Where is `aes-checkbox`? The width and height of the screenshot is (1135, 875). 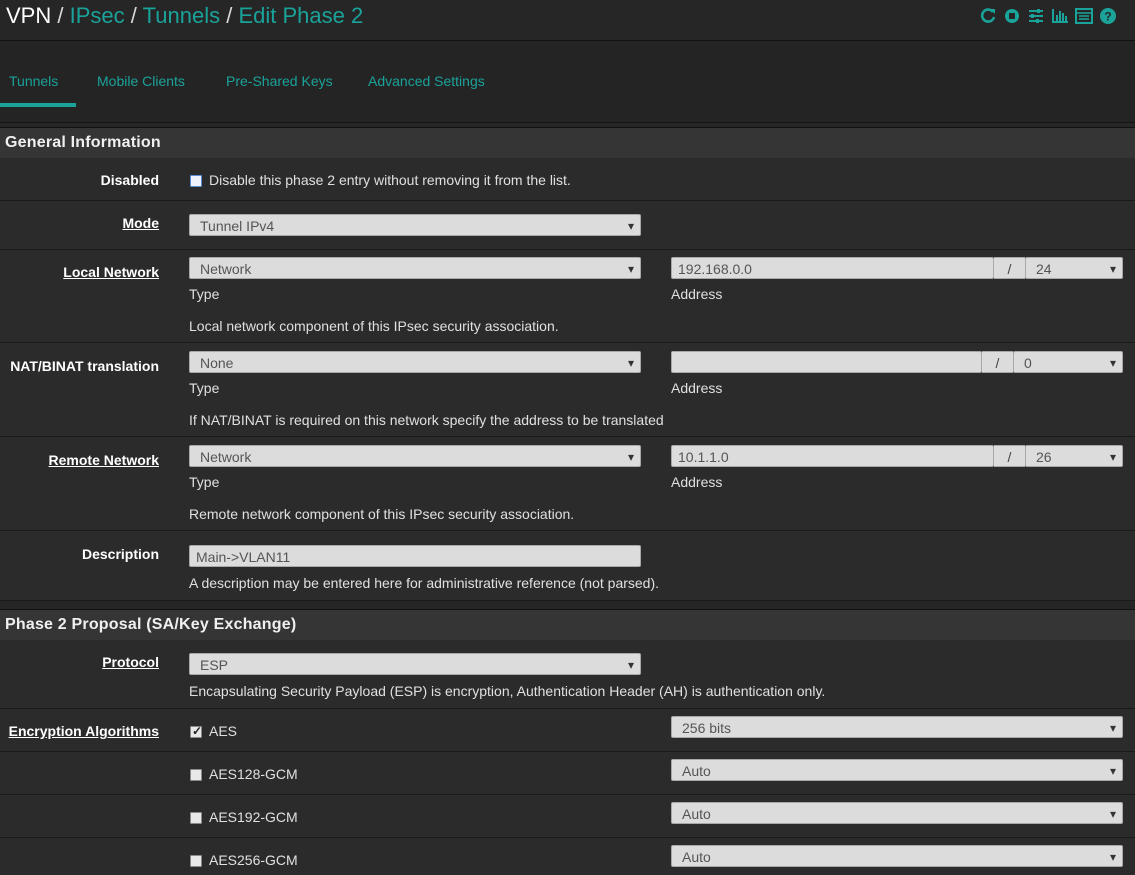
aes-checkbox is located at coordinates (196, 731).